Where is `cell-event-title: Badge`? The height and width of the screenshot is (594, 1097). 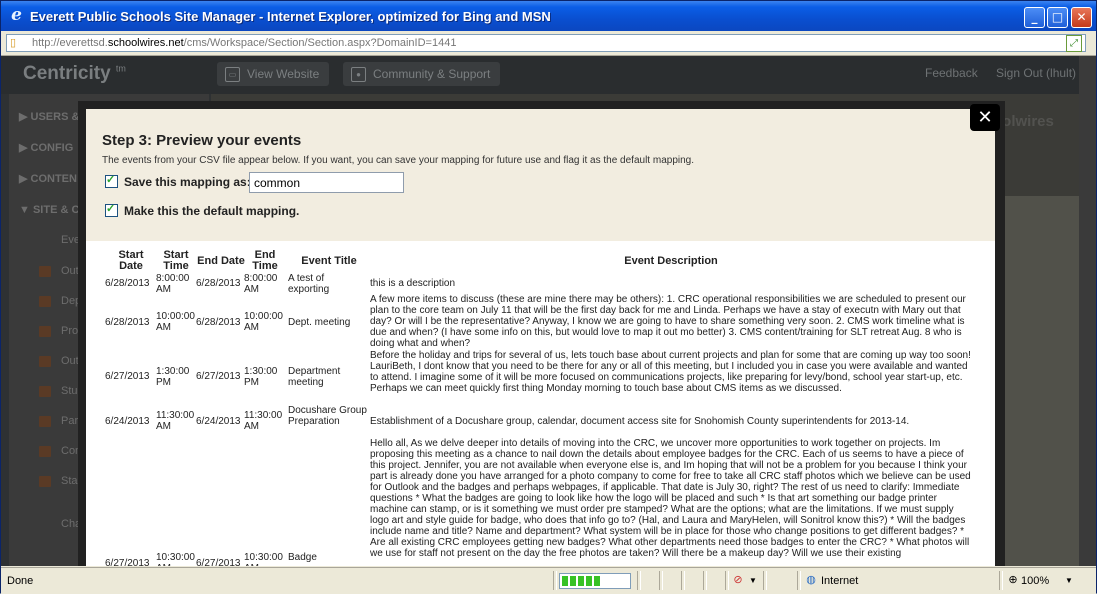
cell-event-title: Badge is located at coordinates (302, 557).